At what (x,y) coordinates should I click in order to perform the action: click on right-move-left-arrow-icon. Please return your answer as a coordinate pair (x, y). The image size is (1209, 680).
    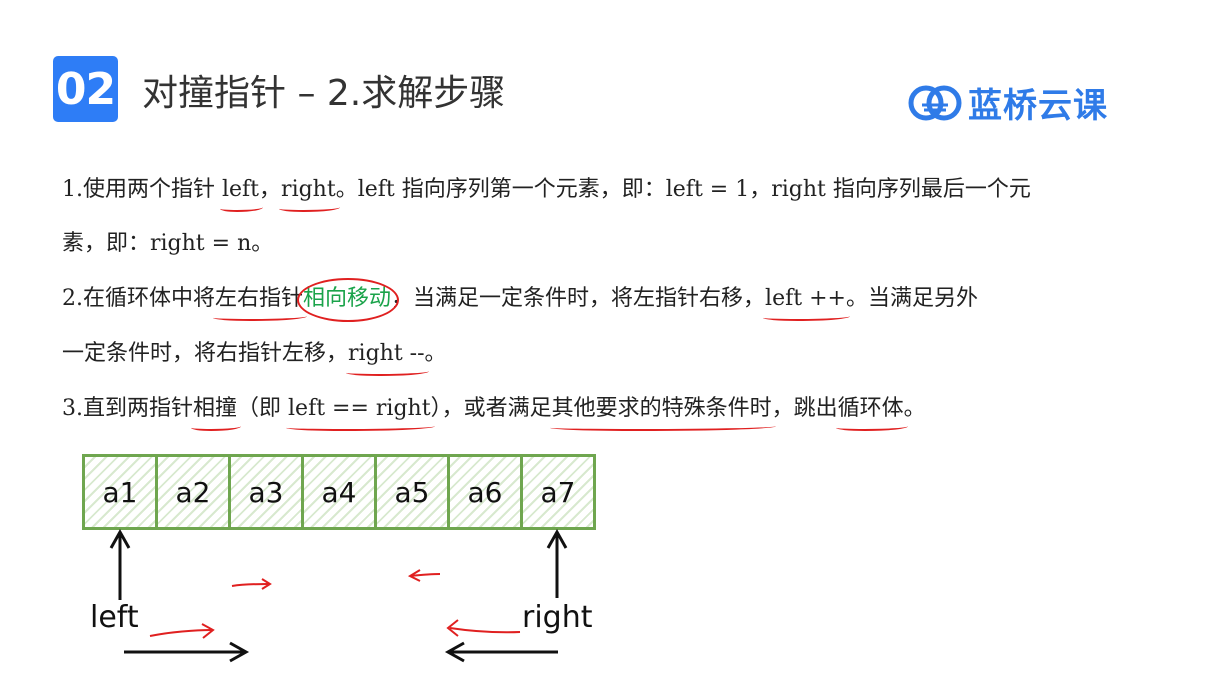
    Looking at the image, I should click on (501, 652).